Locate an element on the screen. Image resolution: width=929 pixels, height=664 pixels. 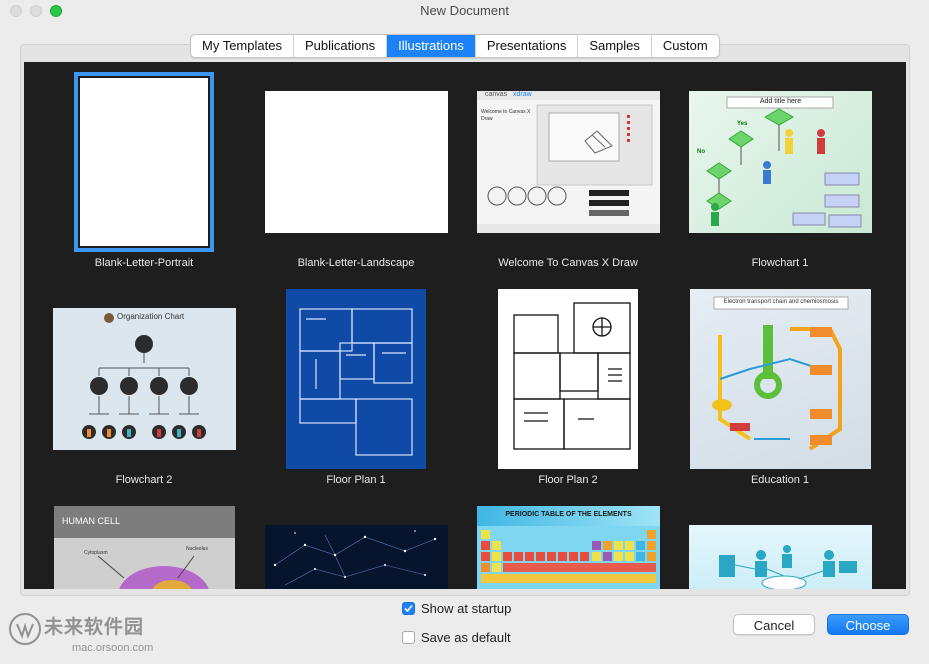
template-caption: Welcome To Canvas X Draw is located at coordinates (568, 263).